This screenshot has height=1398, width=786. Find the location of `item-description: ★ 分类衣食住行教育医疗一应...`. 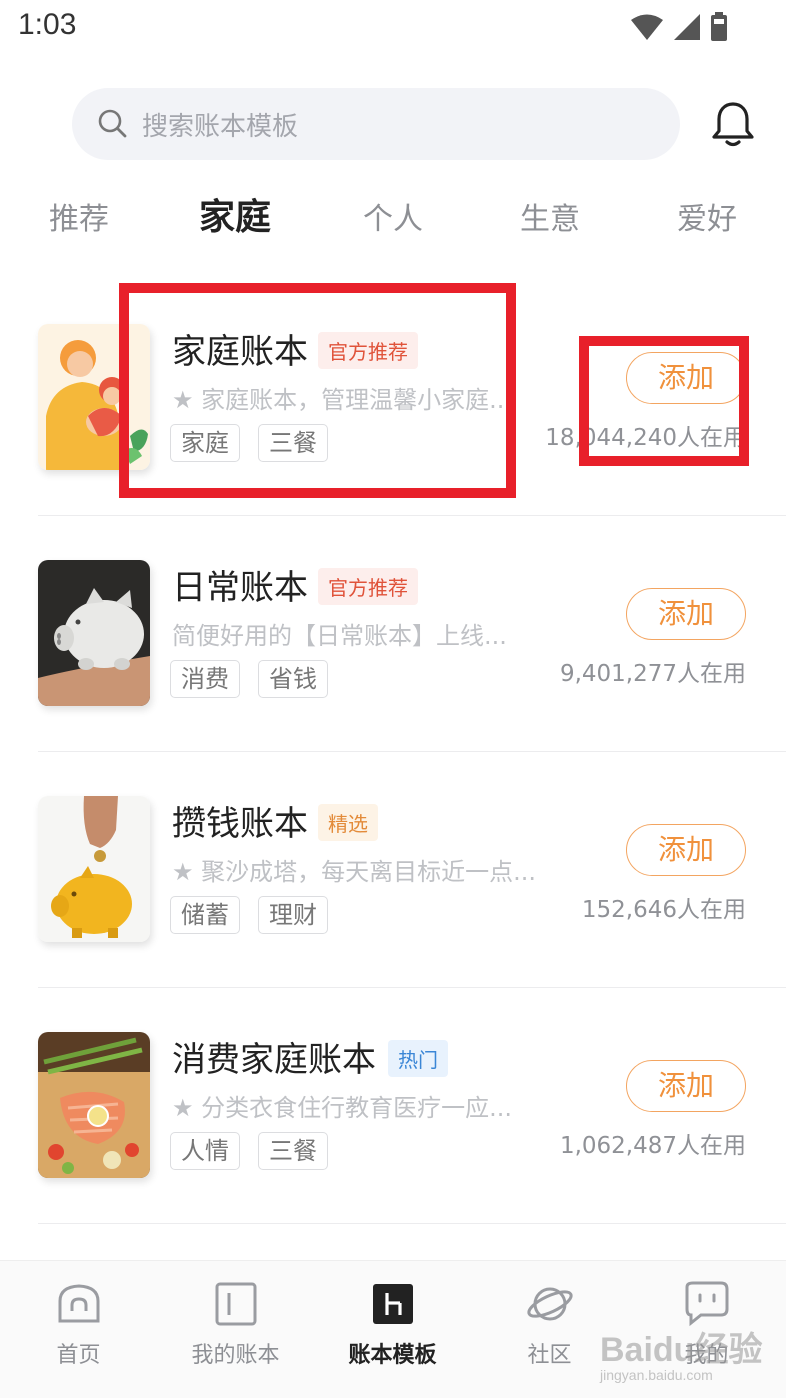

item-description: ★ 分类衣食住行教育医疗一应... is located at coordinates (342, 1108).